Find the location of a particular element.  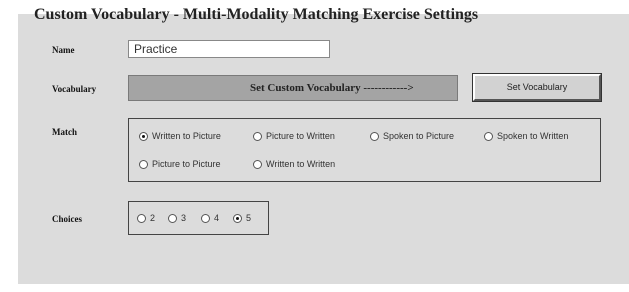

radio-label: Spoken to Written is located at coordinates (533, 136).